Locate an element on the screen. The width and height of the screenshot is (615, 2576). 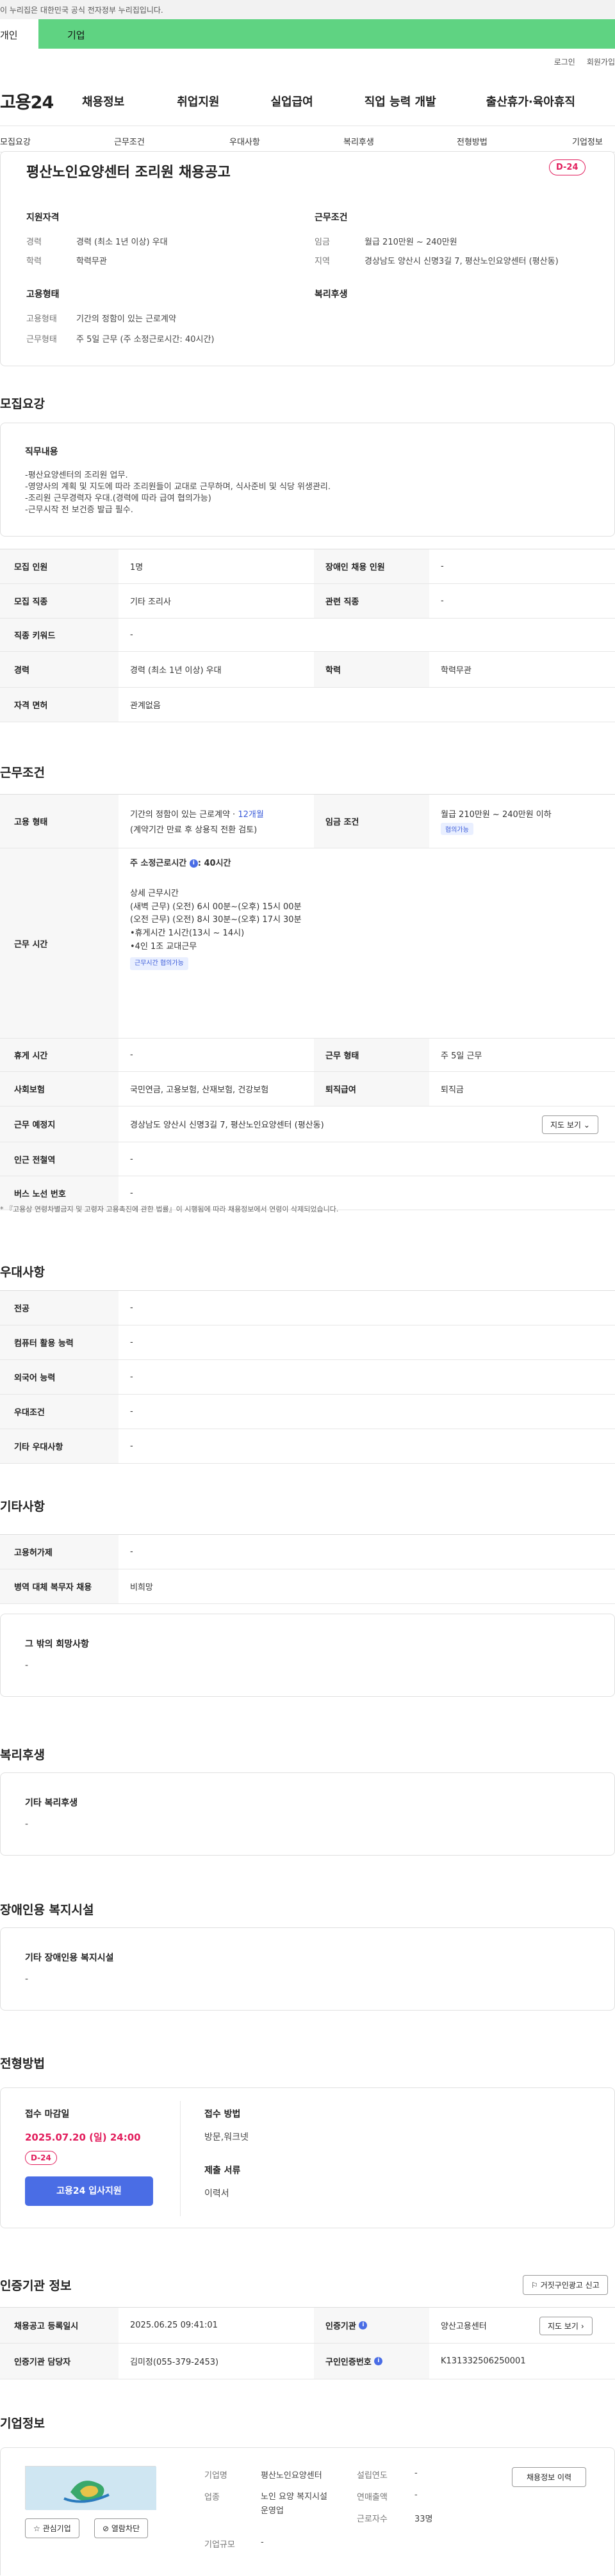
emp-period: 12개월 is located at coordinates (251, 815).